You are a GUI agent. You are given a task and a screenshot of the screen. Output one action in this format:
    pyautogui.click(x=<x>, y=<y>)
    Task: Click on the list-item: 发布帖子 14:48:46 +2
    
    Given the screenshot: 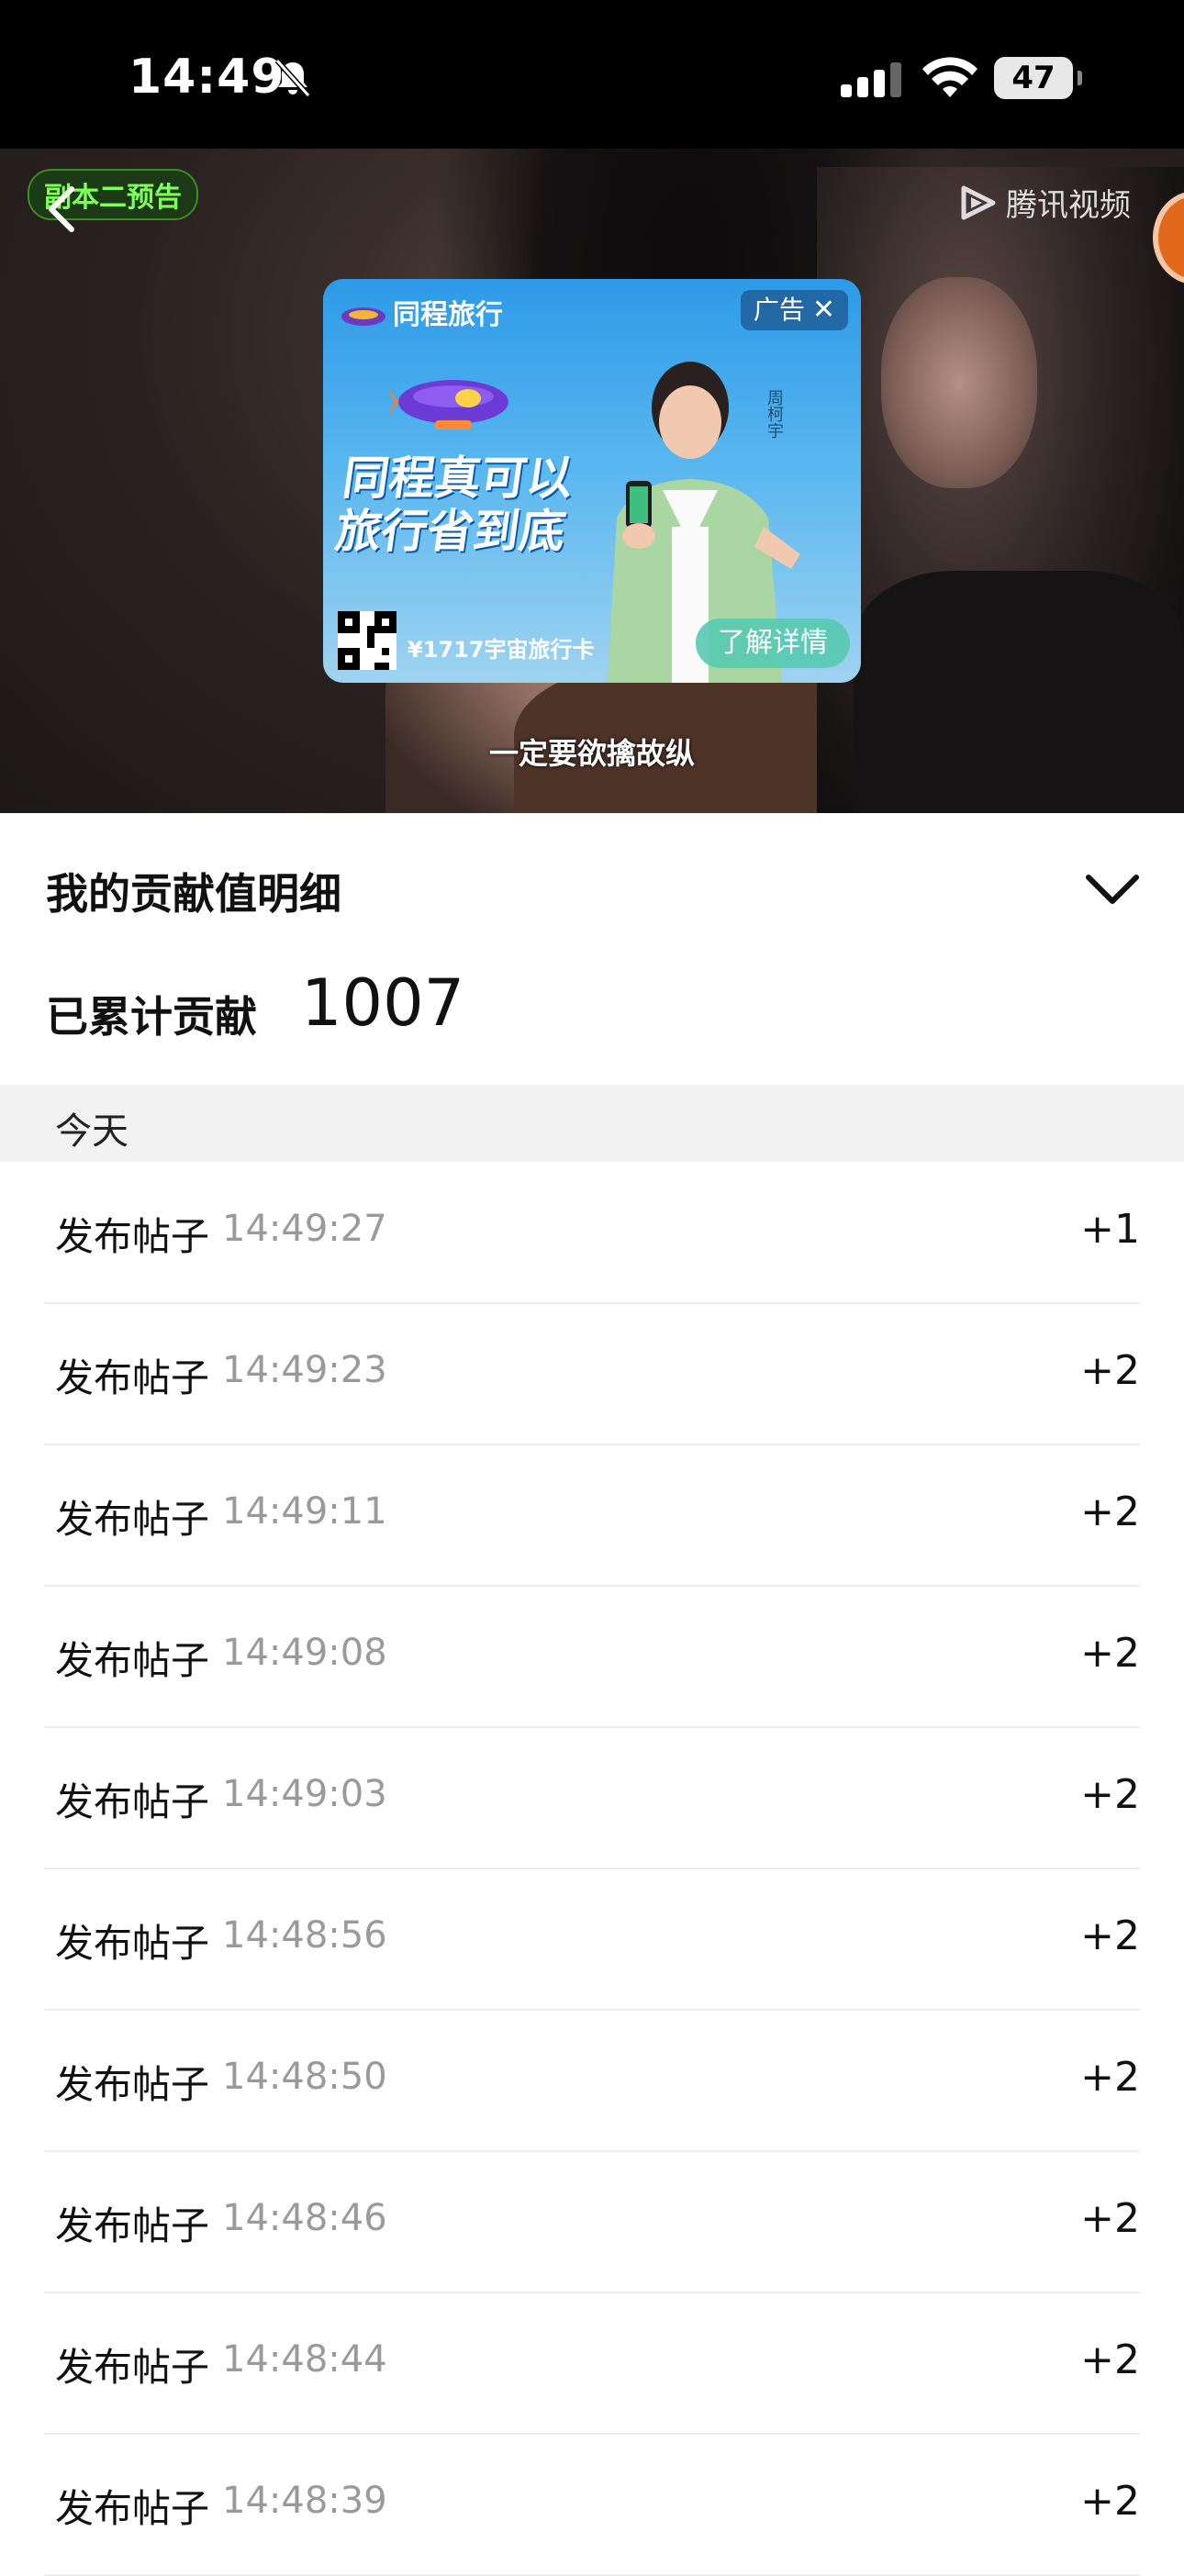 What is the action you would take?
    pyautogui.click(x=592, y=2222)
    